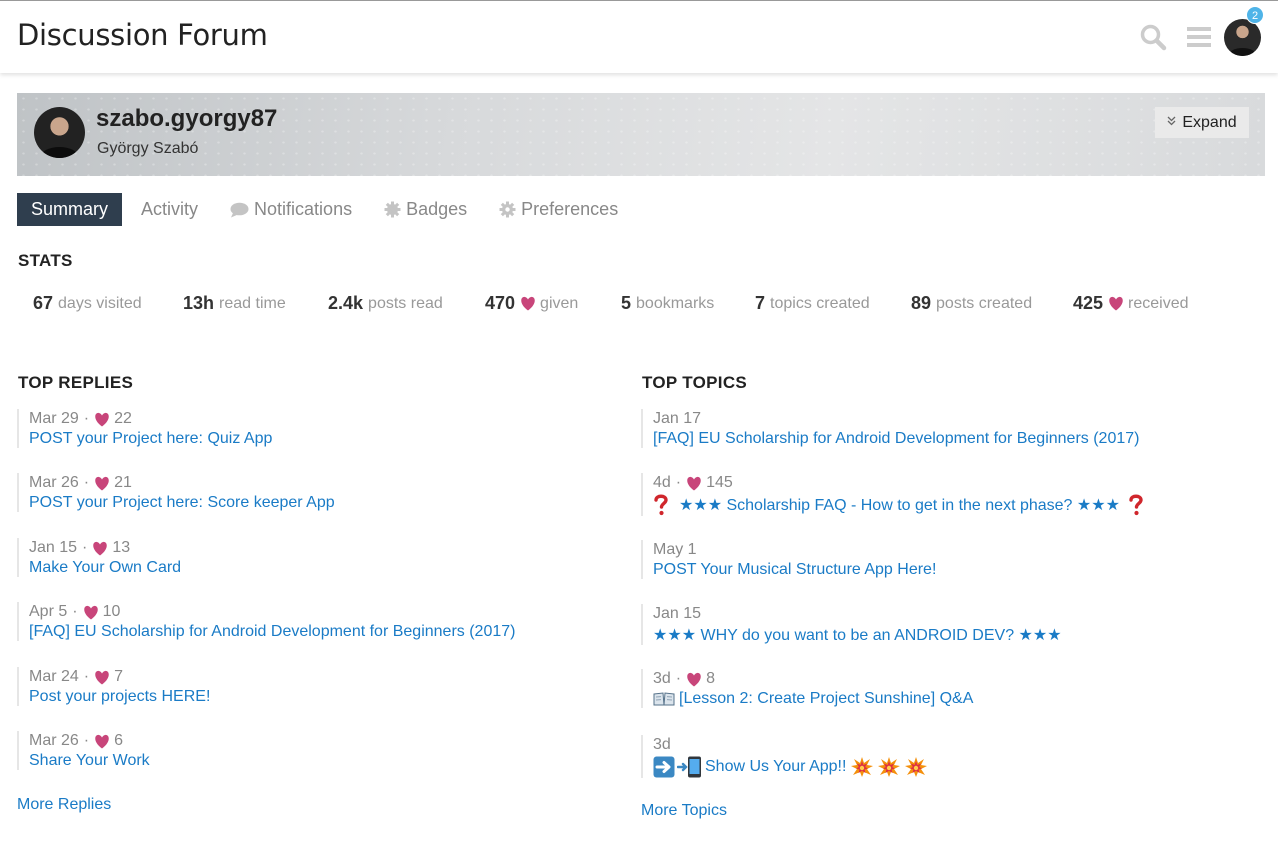  I want to click on tab-label: Summary, so click(70, 209).